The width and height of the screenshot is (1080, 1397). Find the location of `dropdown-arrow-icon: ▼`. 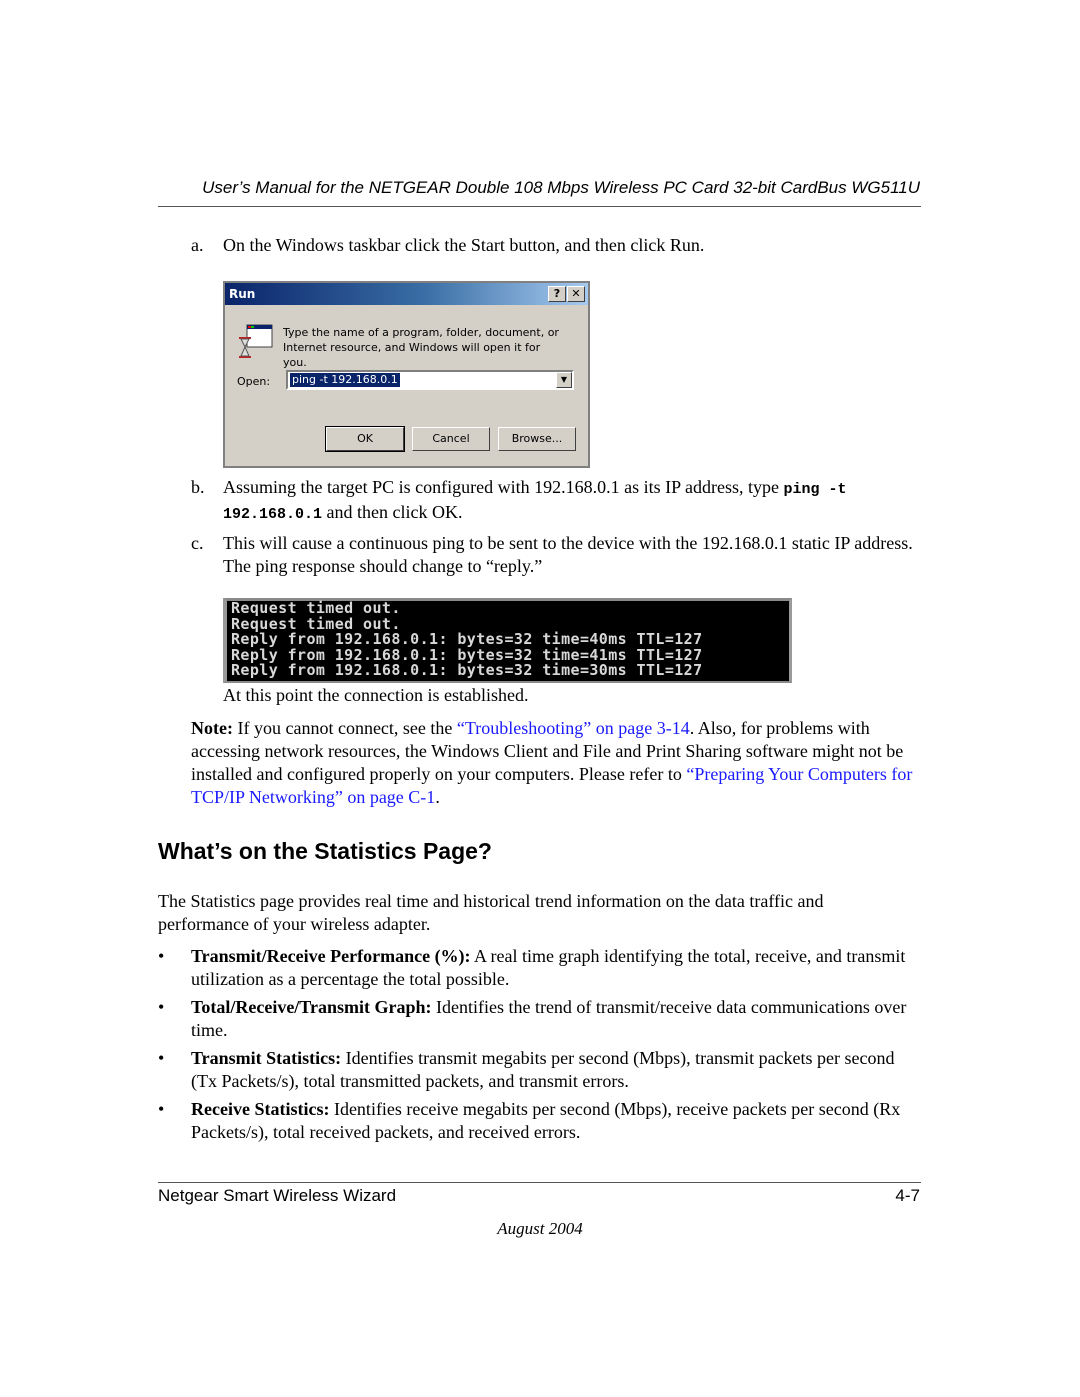

dropdown-arrow-icon: ▼ is located at coordinates (564, 380).